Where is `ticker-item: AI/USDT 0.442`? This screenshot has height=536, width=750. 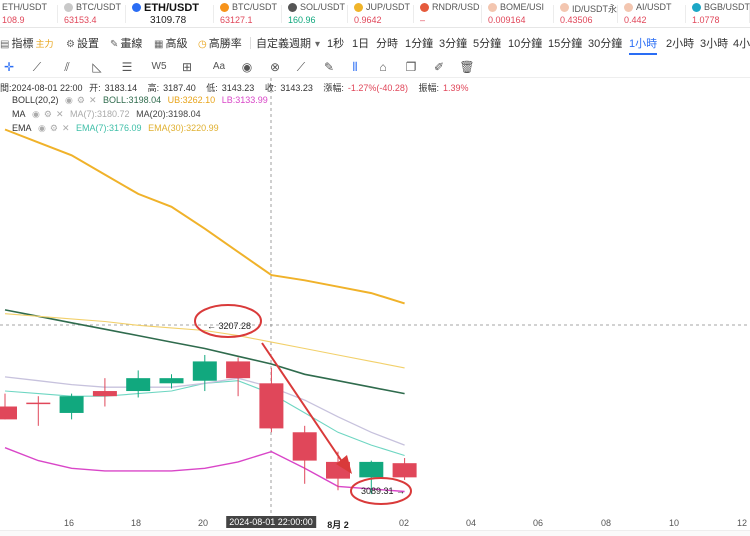 ticker-item: AI/USDT 0.442 is located at coordinates (653, 13).